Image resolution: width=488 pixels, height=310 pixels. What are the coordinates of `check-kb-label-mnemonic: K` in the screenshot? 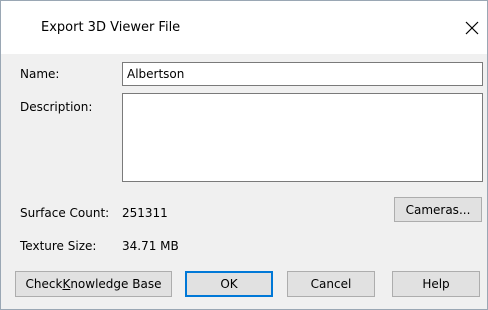 It's located at (66, 284).